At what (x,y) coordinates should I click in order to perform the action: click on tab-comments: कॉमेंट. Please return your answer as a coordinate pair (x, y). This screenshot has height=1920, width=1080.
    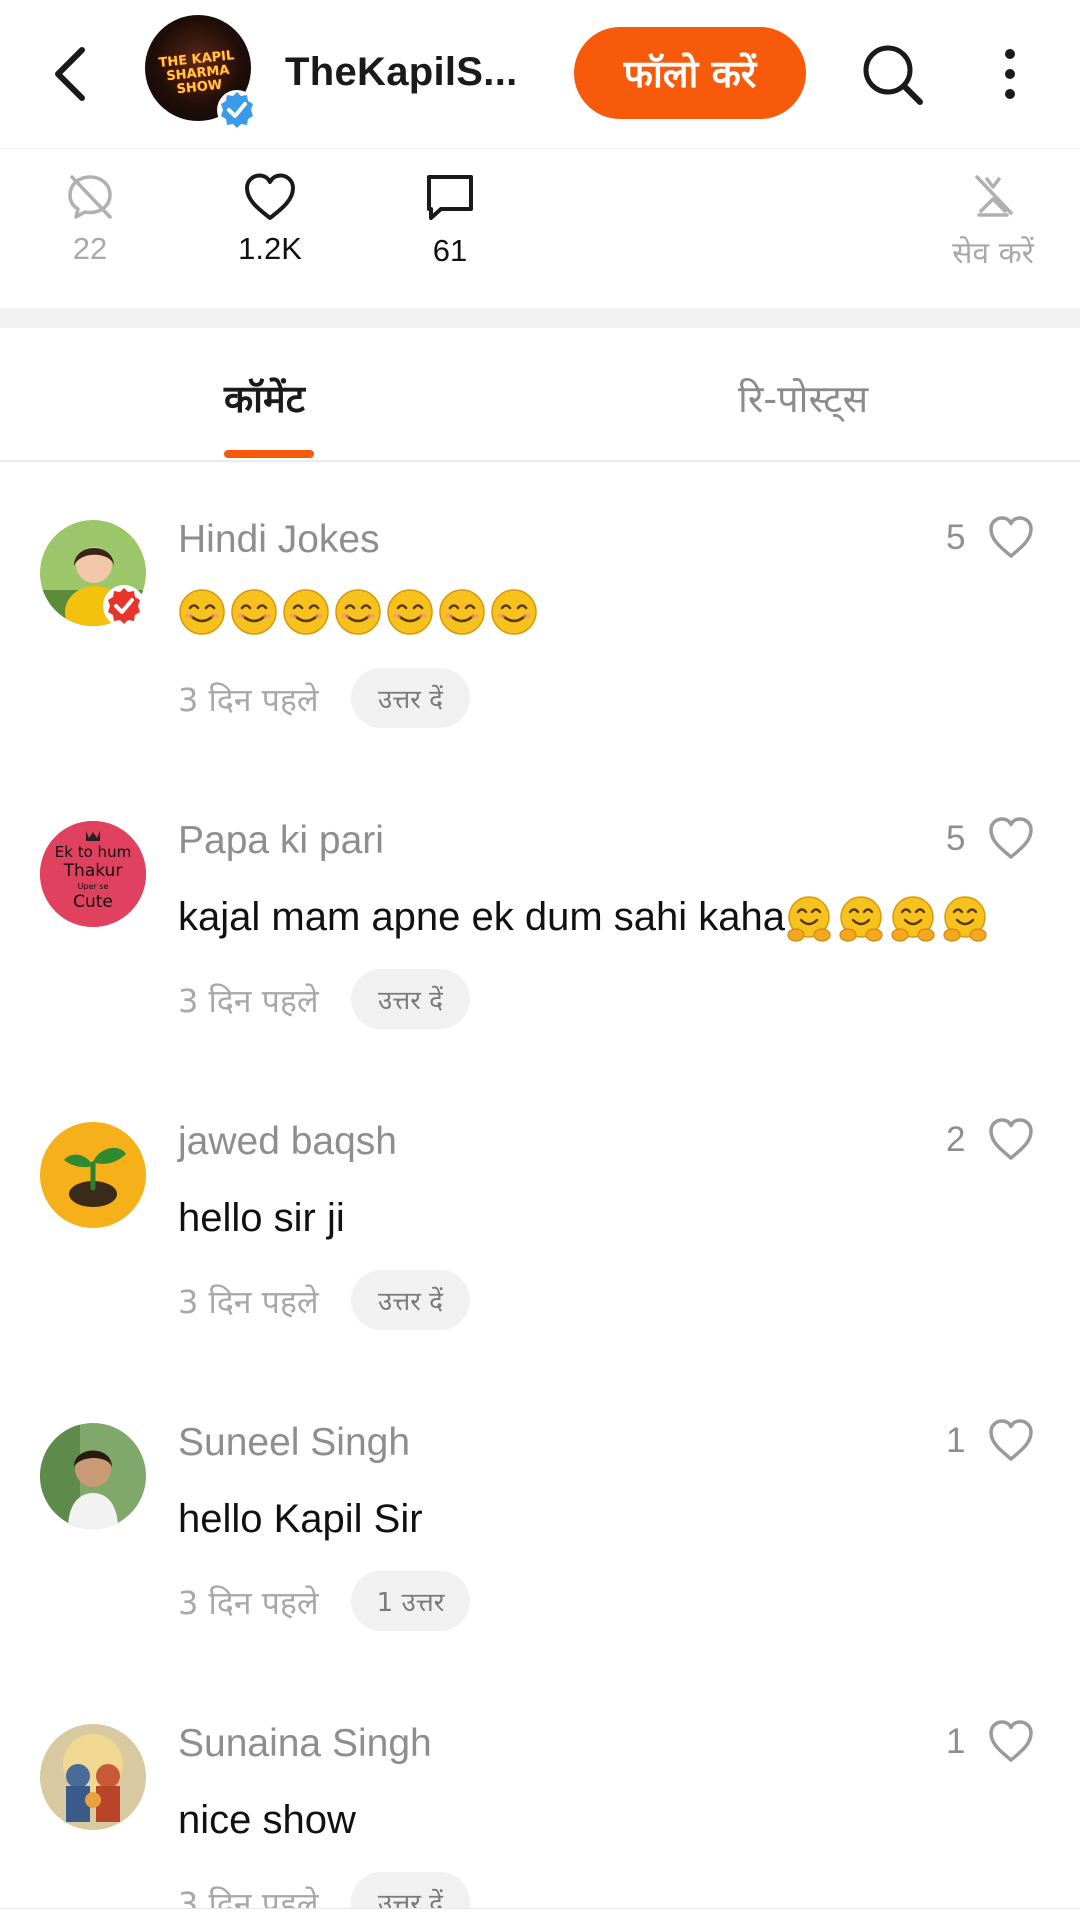
    Looking at the image, I should click on (264, 398).